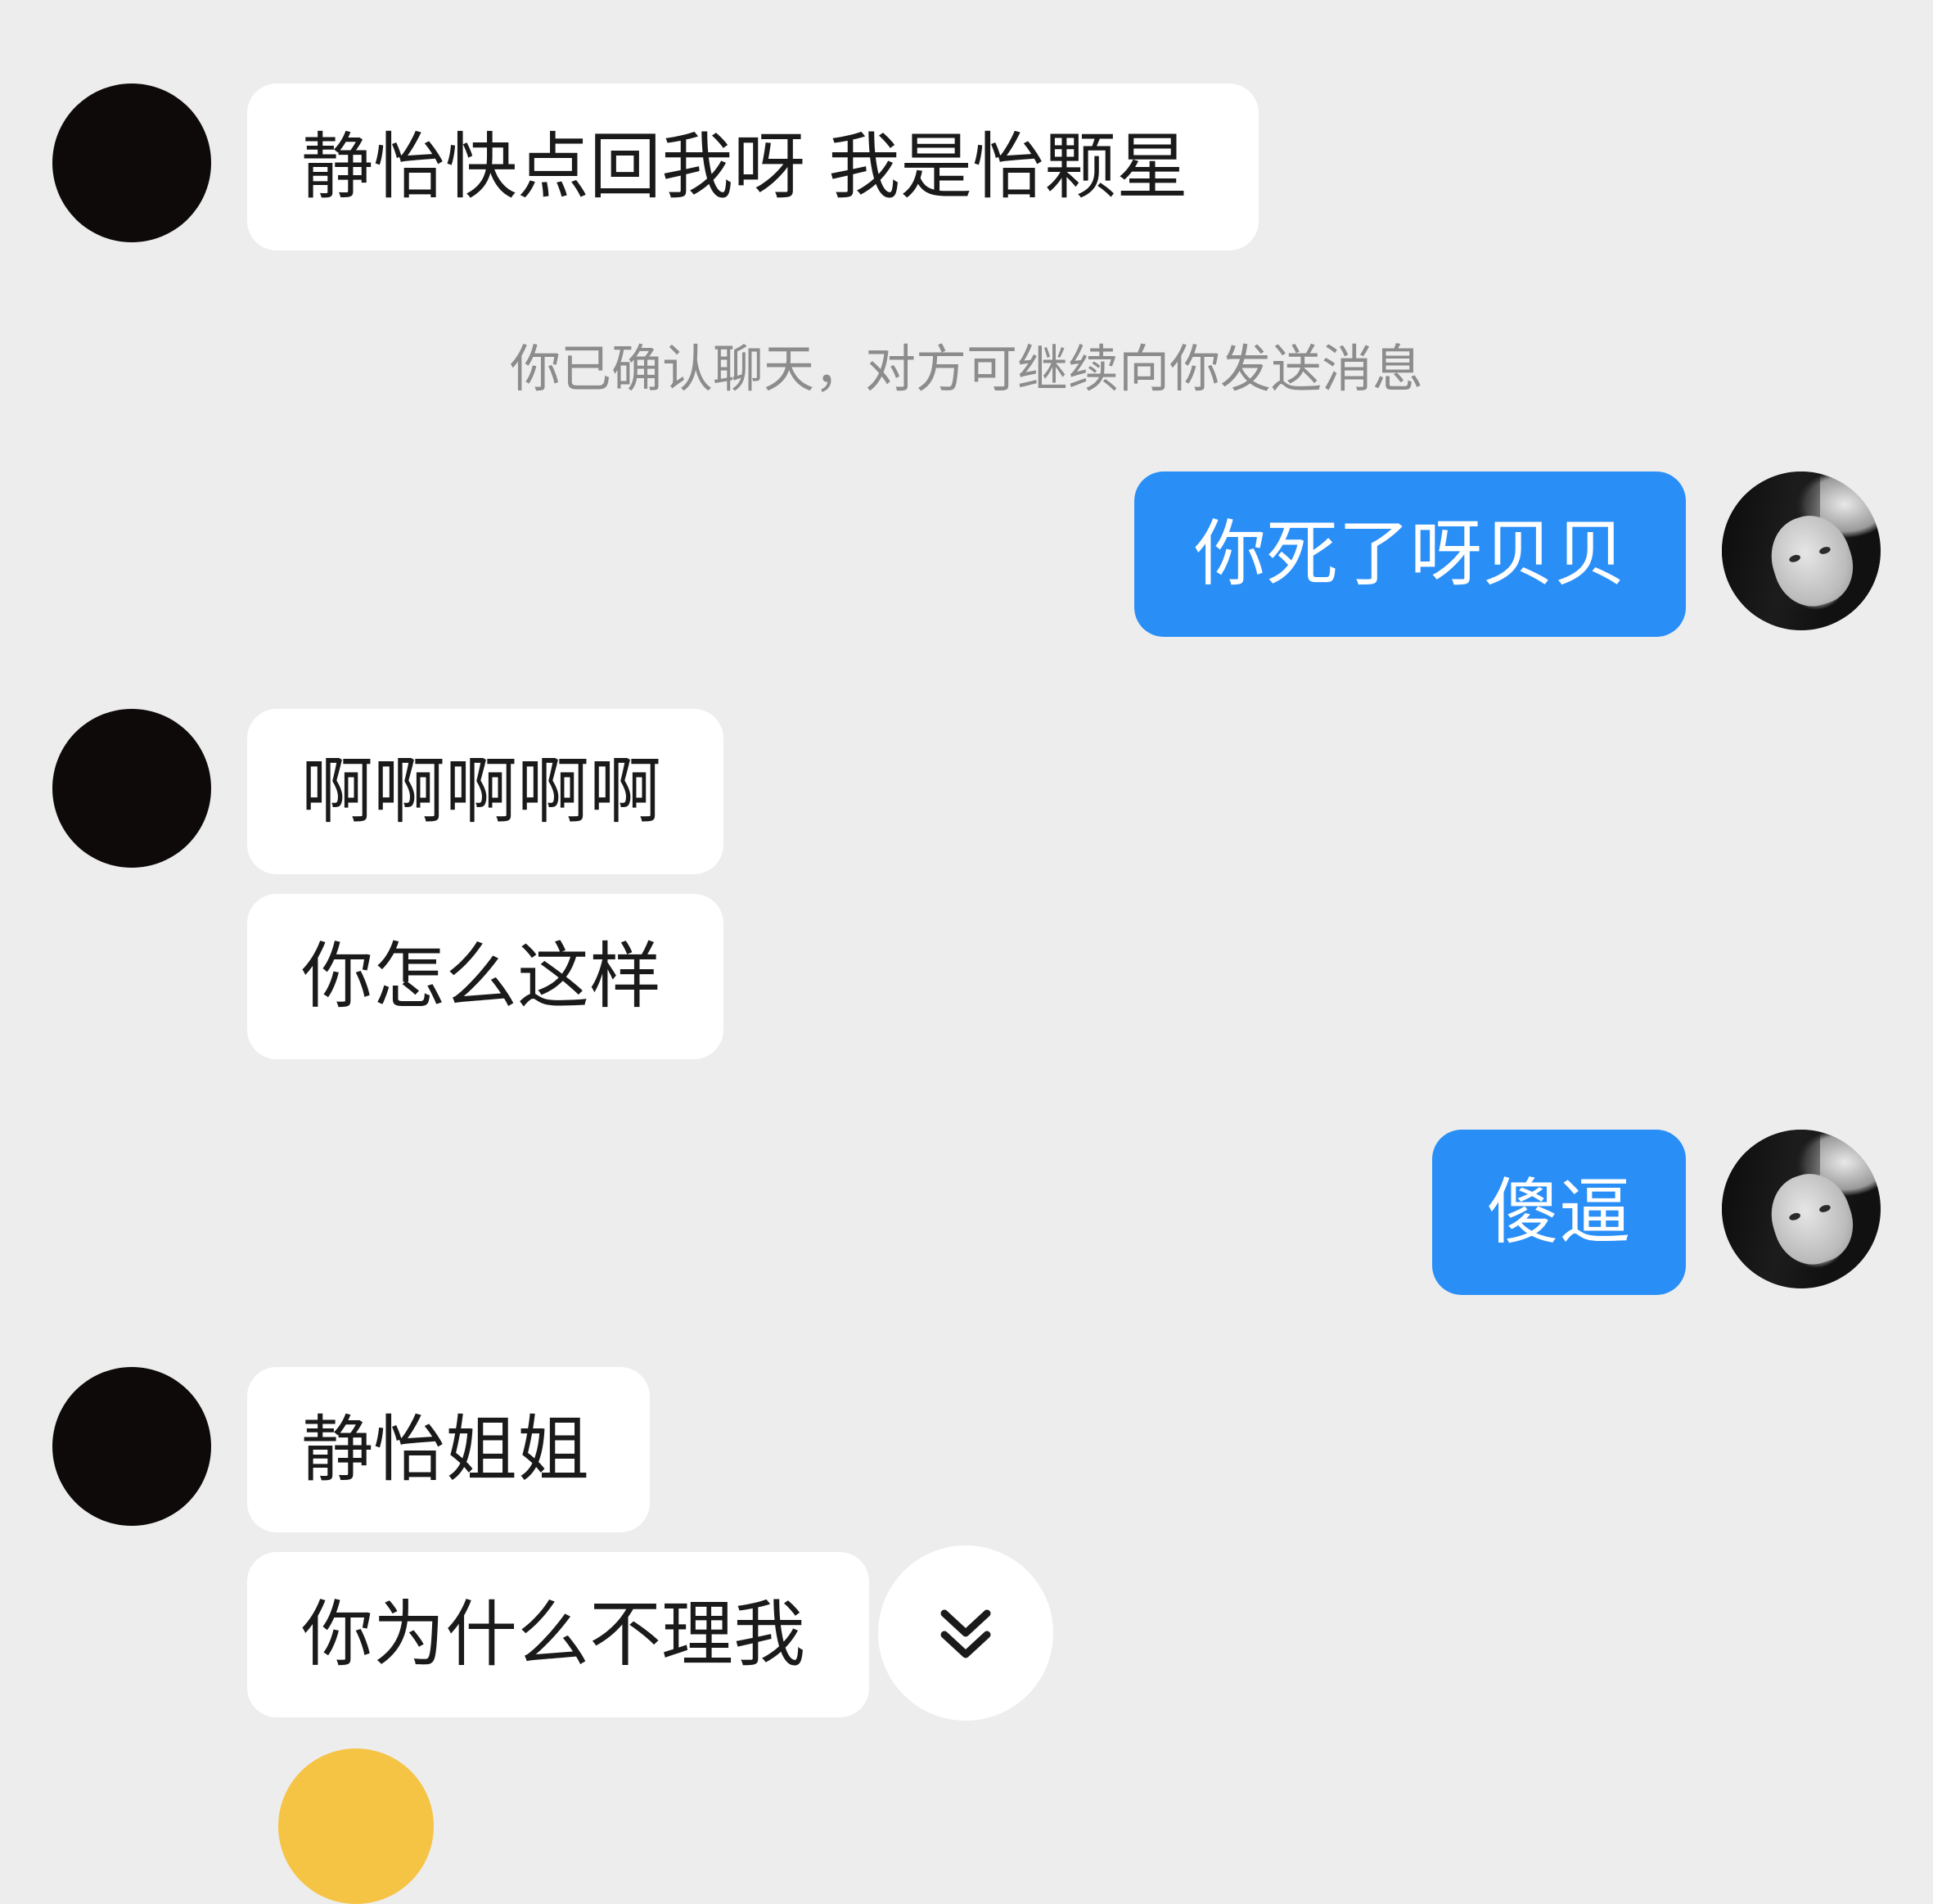  What do you see at coordinates (966, 369) in the screenshot?
I see `chat-confirmed-notice: 你已确认聊天，对方可继续向你发送消息` at bounding box center [966, 369].